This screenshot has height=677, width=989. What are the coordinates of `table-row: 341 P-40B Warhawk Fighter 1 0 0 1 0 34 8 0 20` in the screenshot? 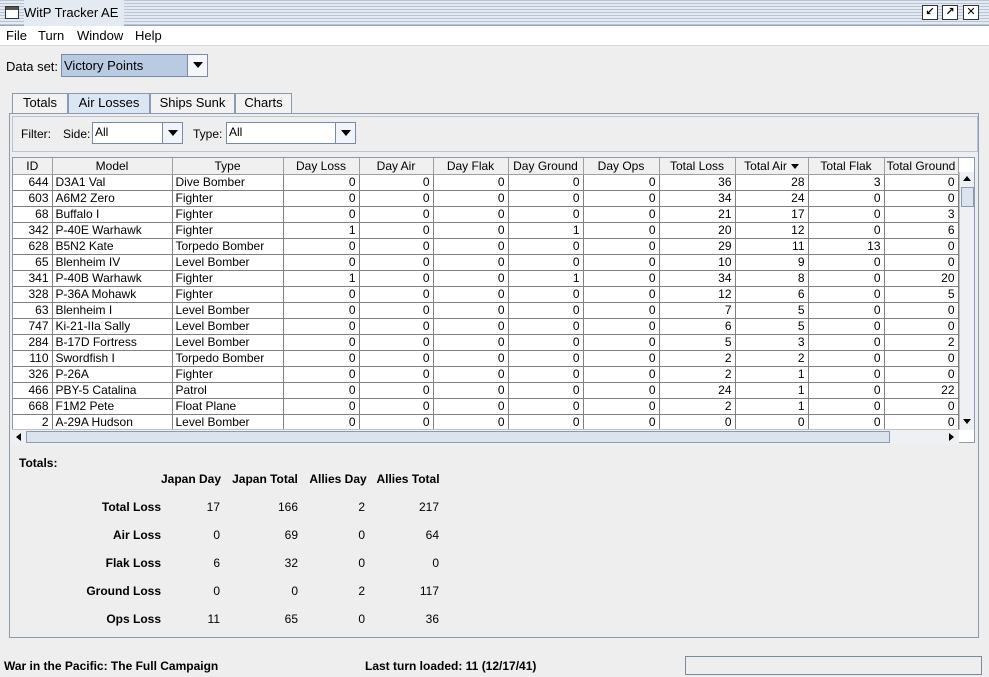 It's located at (486, 278).